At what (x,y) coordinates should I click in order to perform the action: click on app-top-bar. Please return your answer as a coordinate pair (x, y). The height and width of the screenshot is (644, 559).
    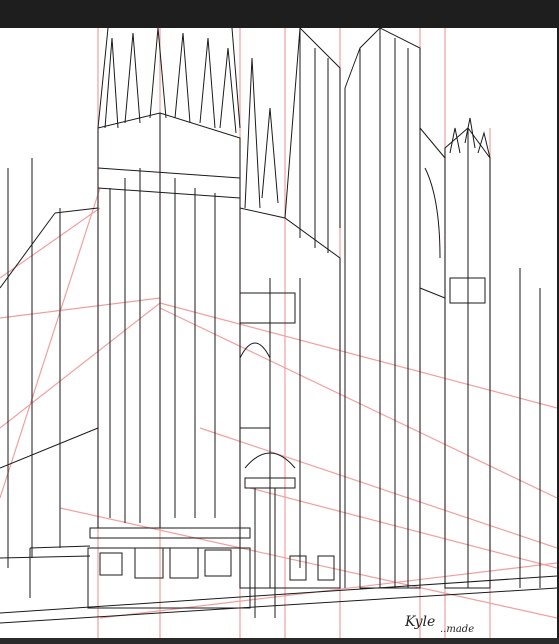
    Looking at the image, I should click on (279, 14).